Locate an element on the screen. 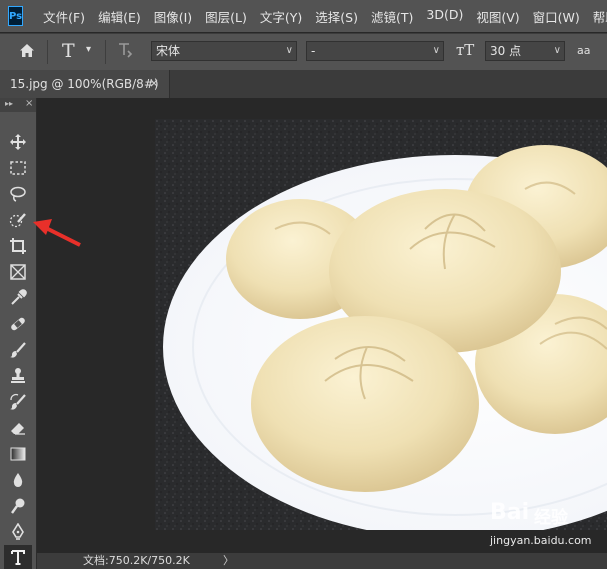 Image resolution: width=607 pixels, height=569 pixels. watermark-url: jingyan.baidu.com is located at coordinates (541, 540).